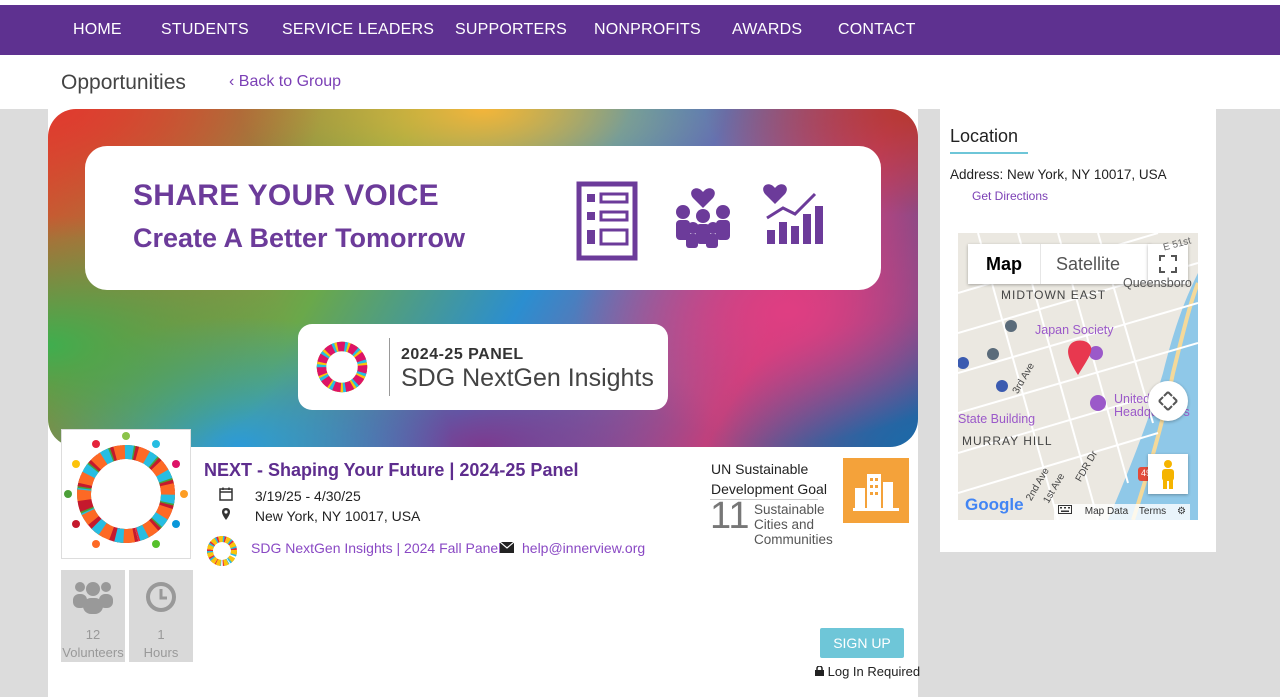  Describe the element at coordinates (93, 652) in the screenshot. I see `volunteers-label: Volunteers` at that location.